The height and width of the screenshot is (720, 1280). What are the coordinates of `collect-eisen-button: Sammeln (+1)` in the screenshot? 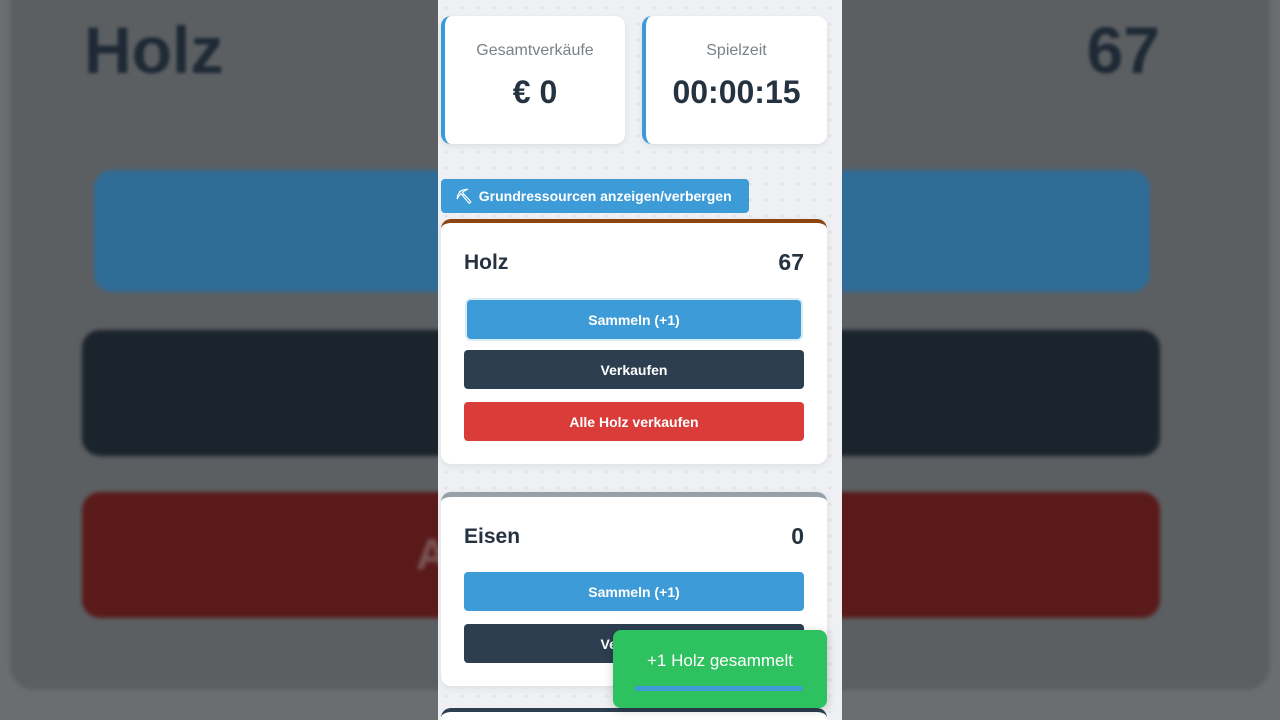 It's located at (634, 591).